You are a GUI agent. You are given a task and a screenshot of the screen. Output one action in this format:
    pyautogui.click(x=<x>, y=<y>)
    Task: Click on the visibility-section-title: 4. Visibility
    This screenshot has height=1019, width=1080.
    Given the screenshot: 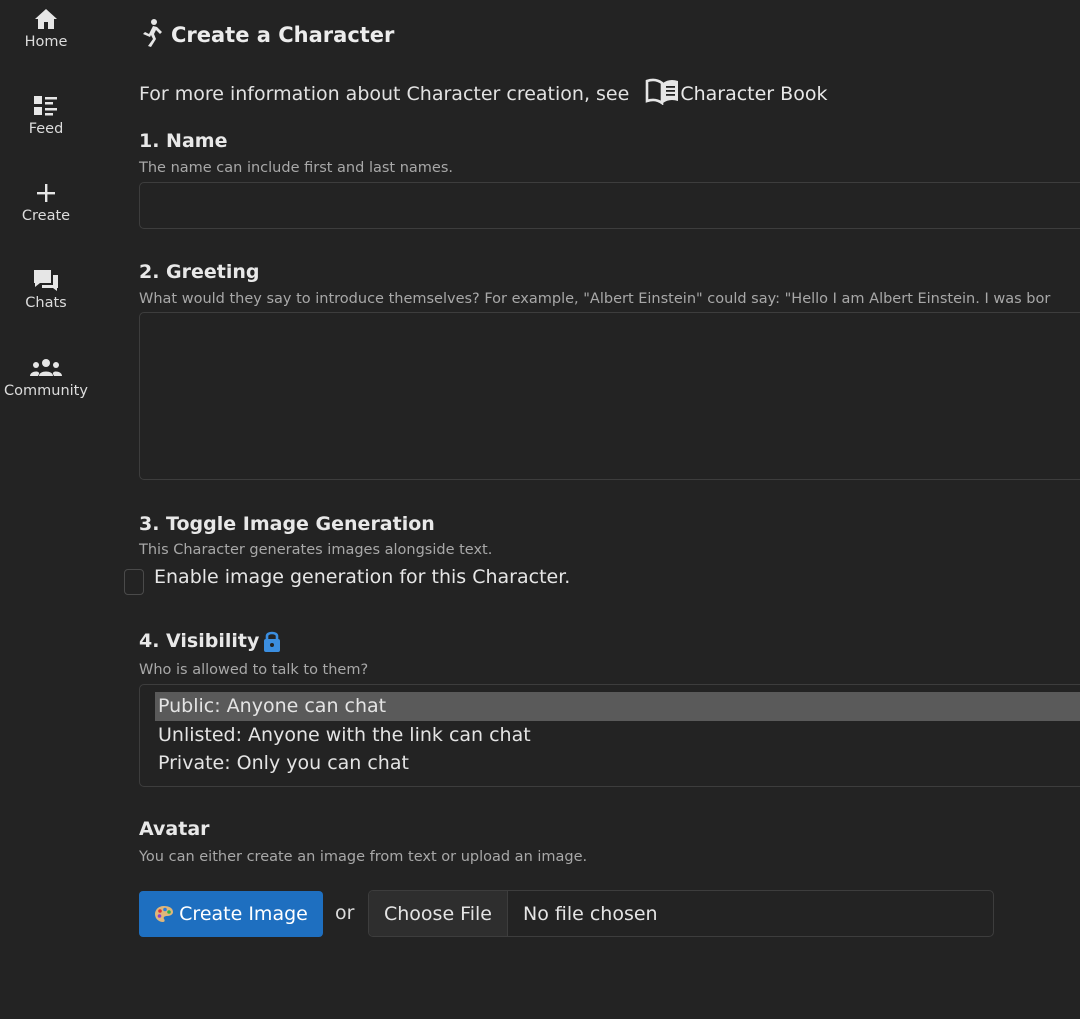 What is the action you would take?
    pyautogui.click(x=210, y=641)
    